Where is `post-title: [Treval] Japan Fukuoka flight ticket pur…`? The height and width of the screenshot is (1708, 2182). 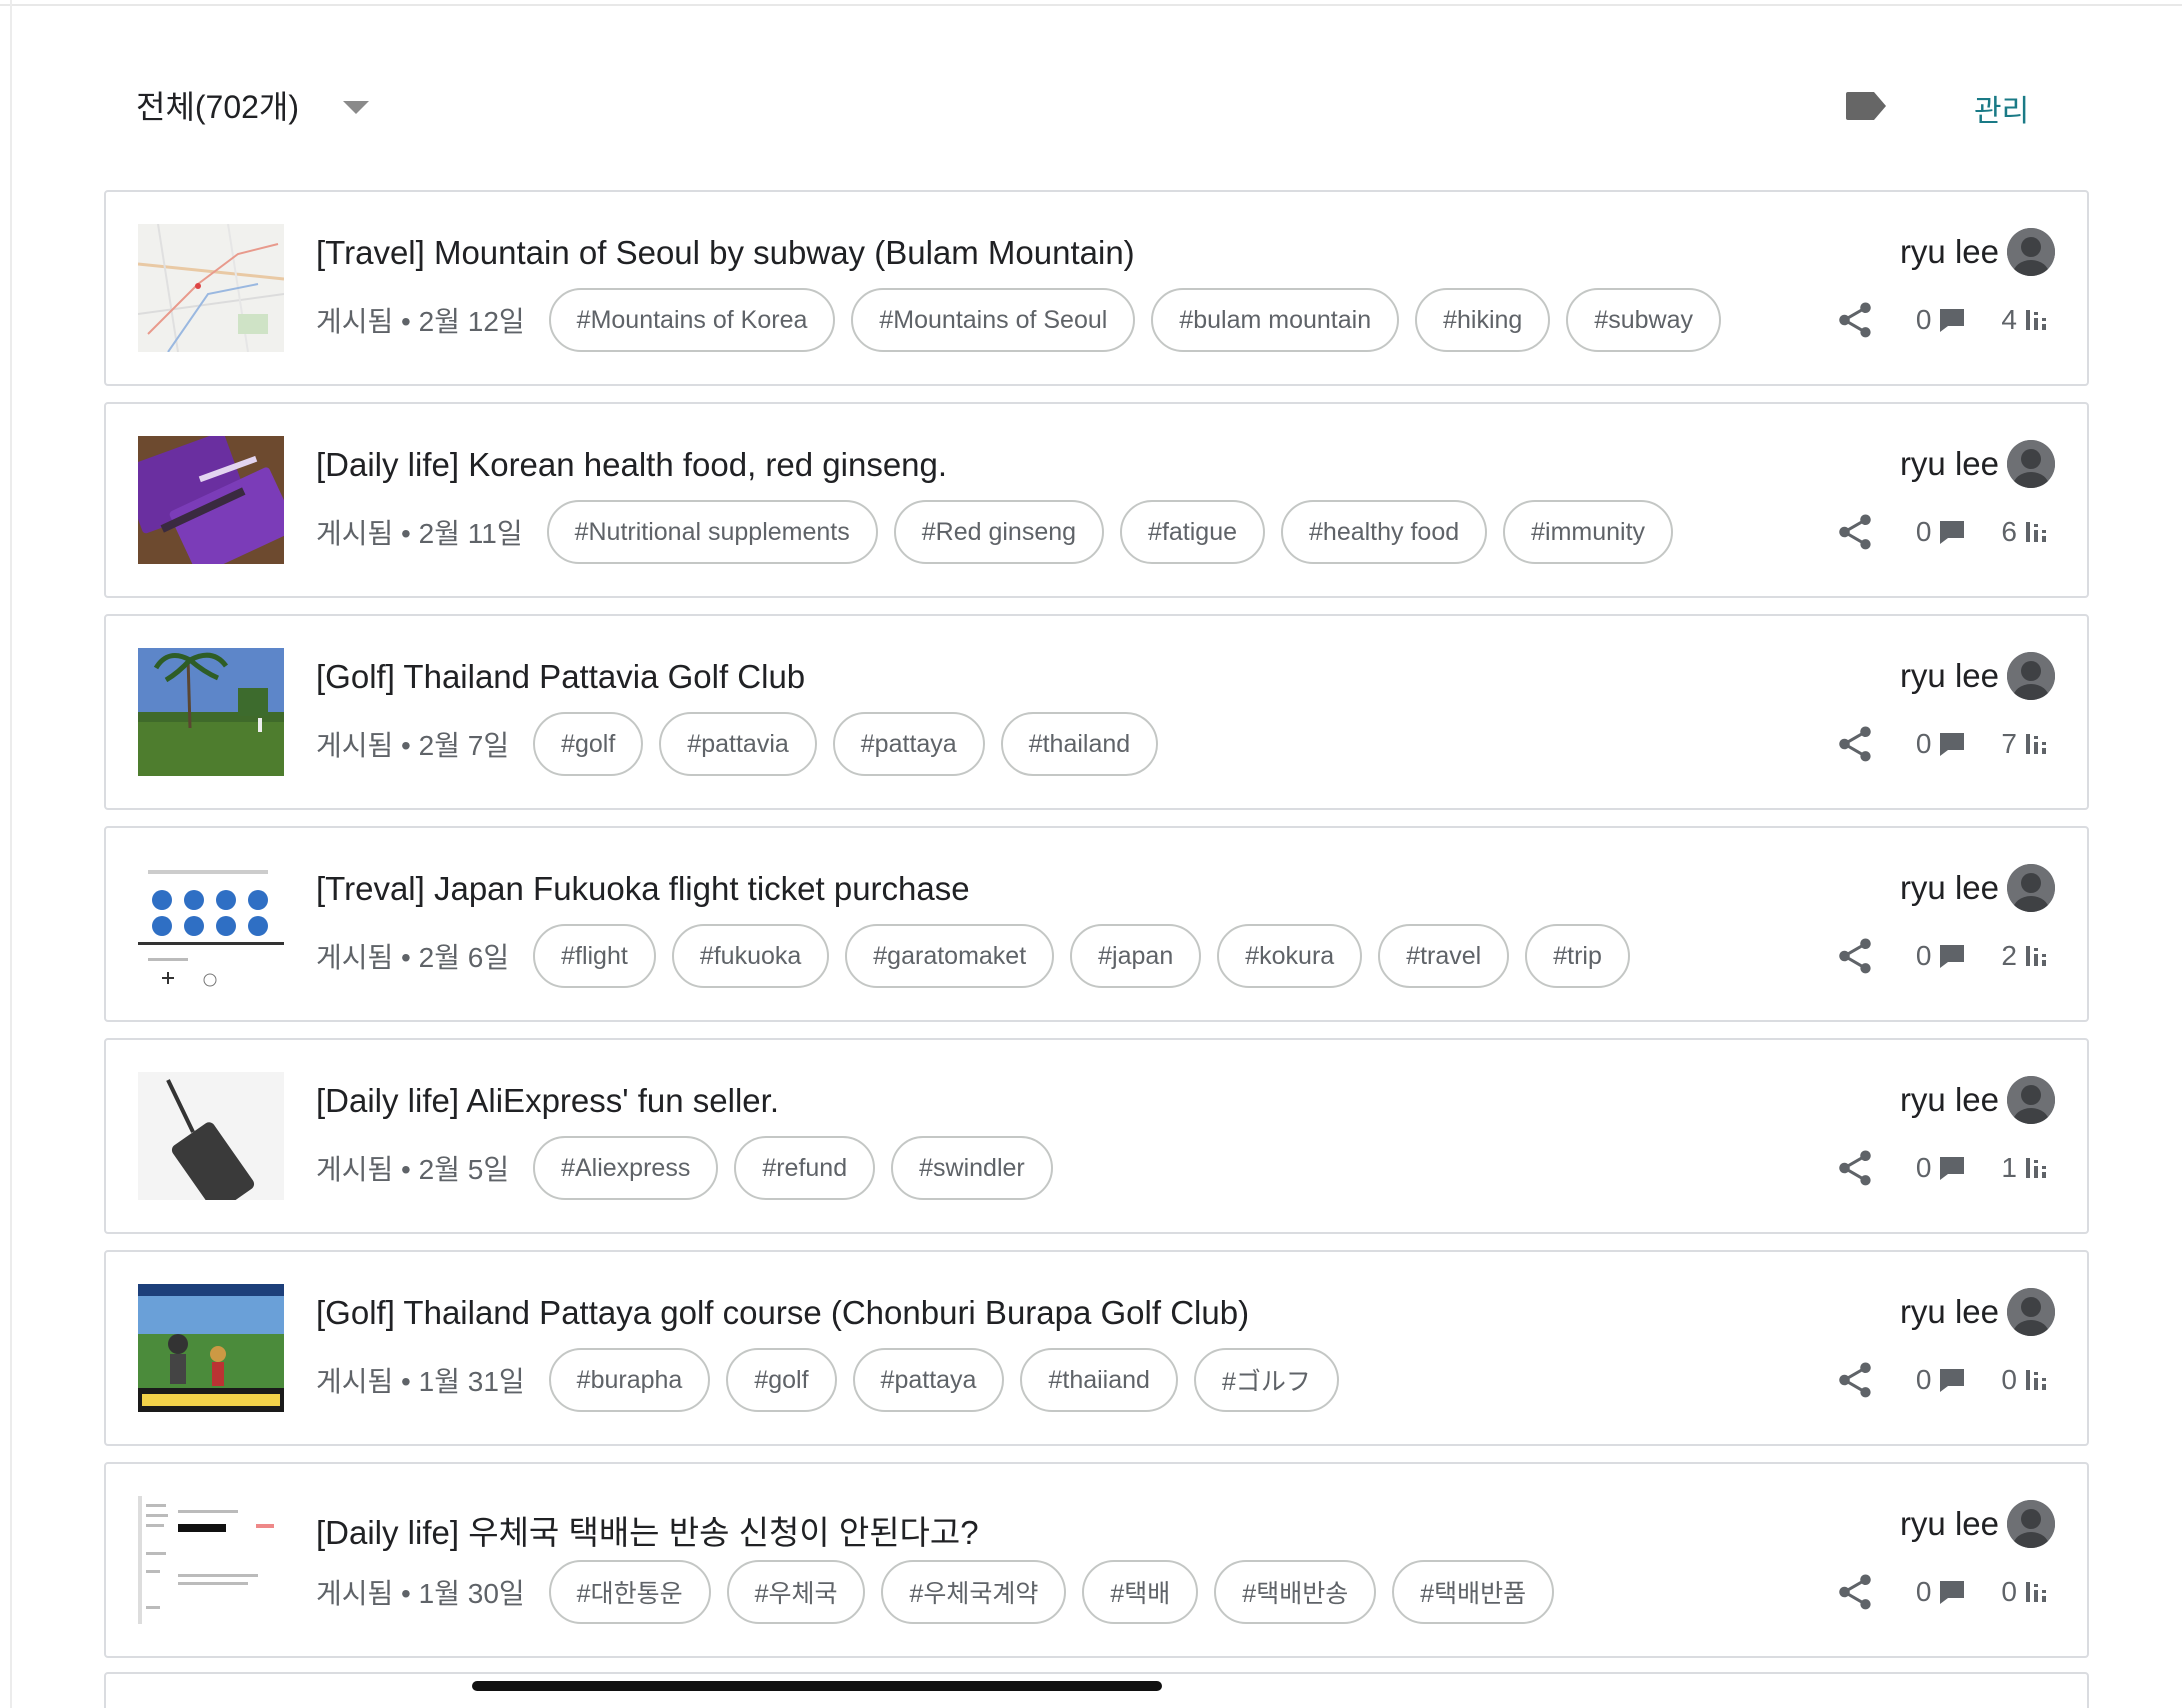 post-title: [Treval] Japan Fukuoka flight ticket pur… is located at coordinates (643, 889).